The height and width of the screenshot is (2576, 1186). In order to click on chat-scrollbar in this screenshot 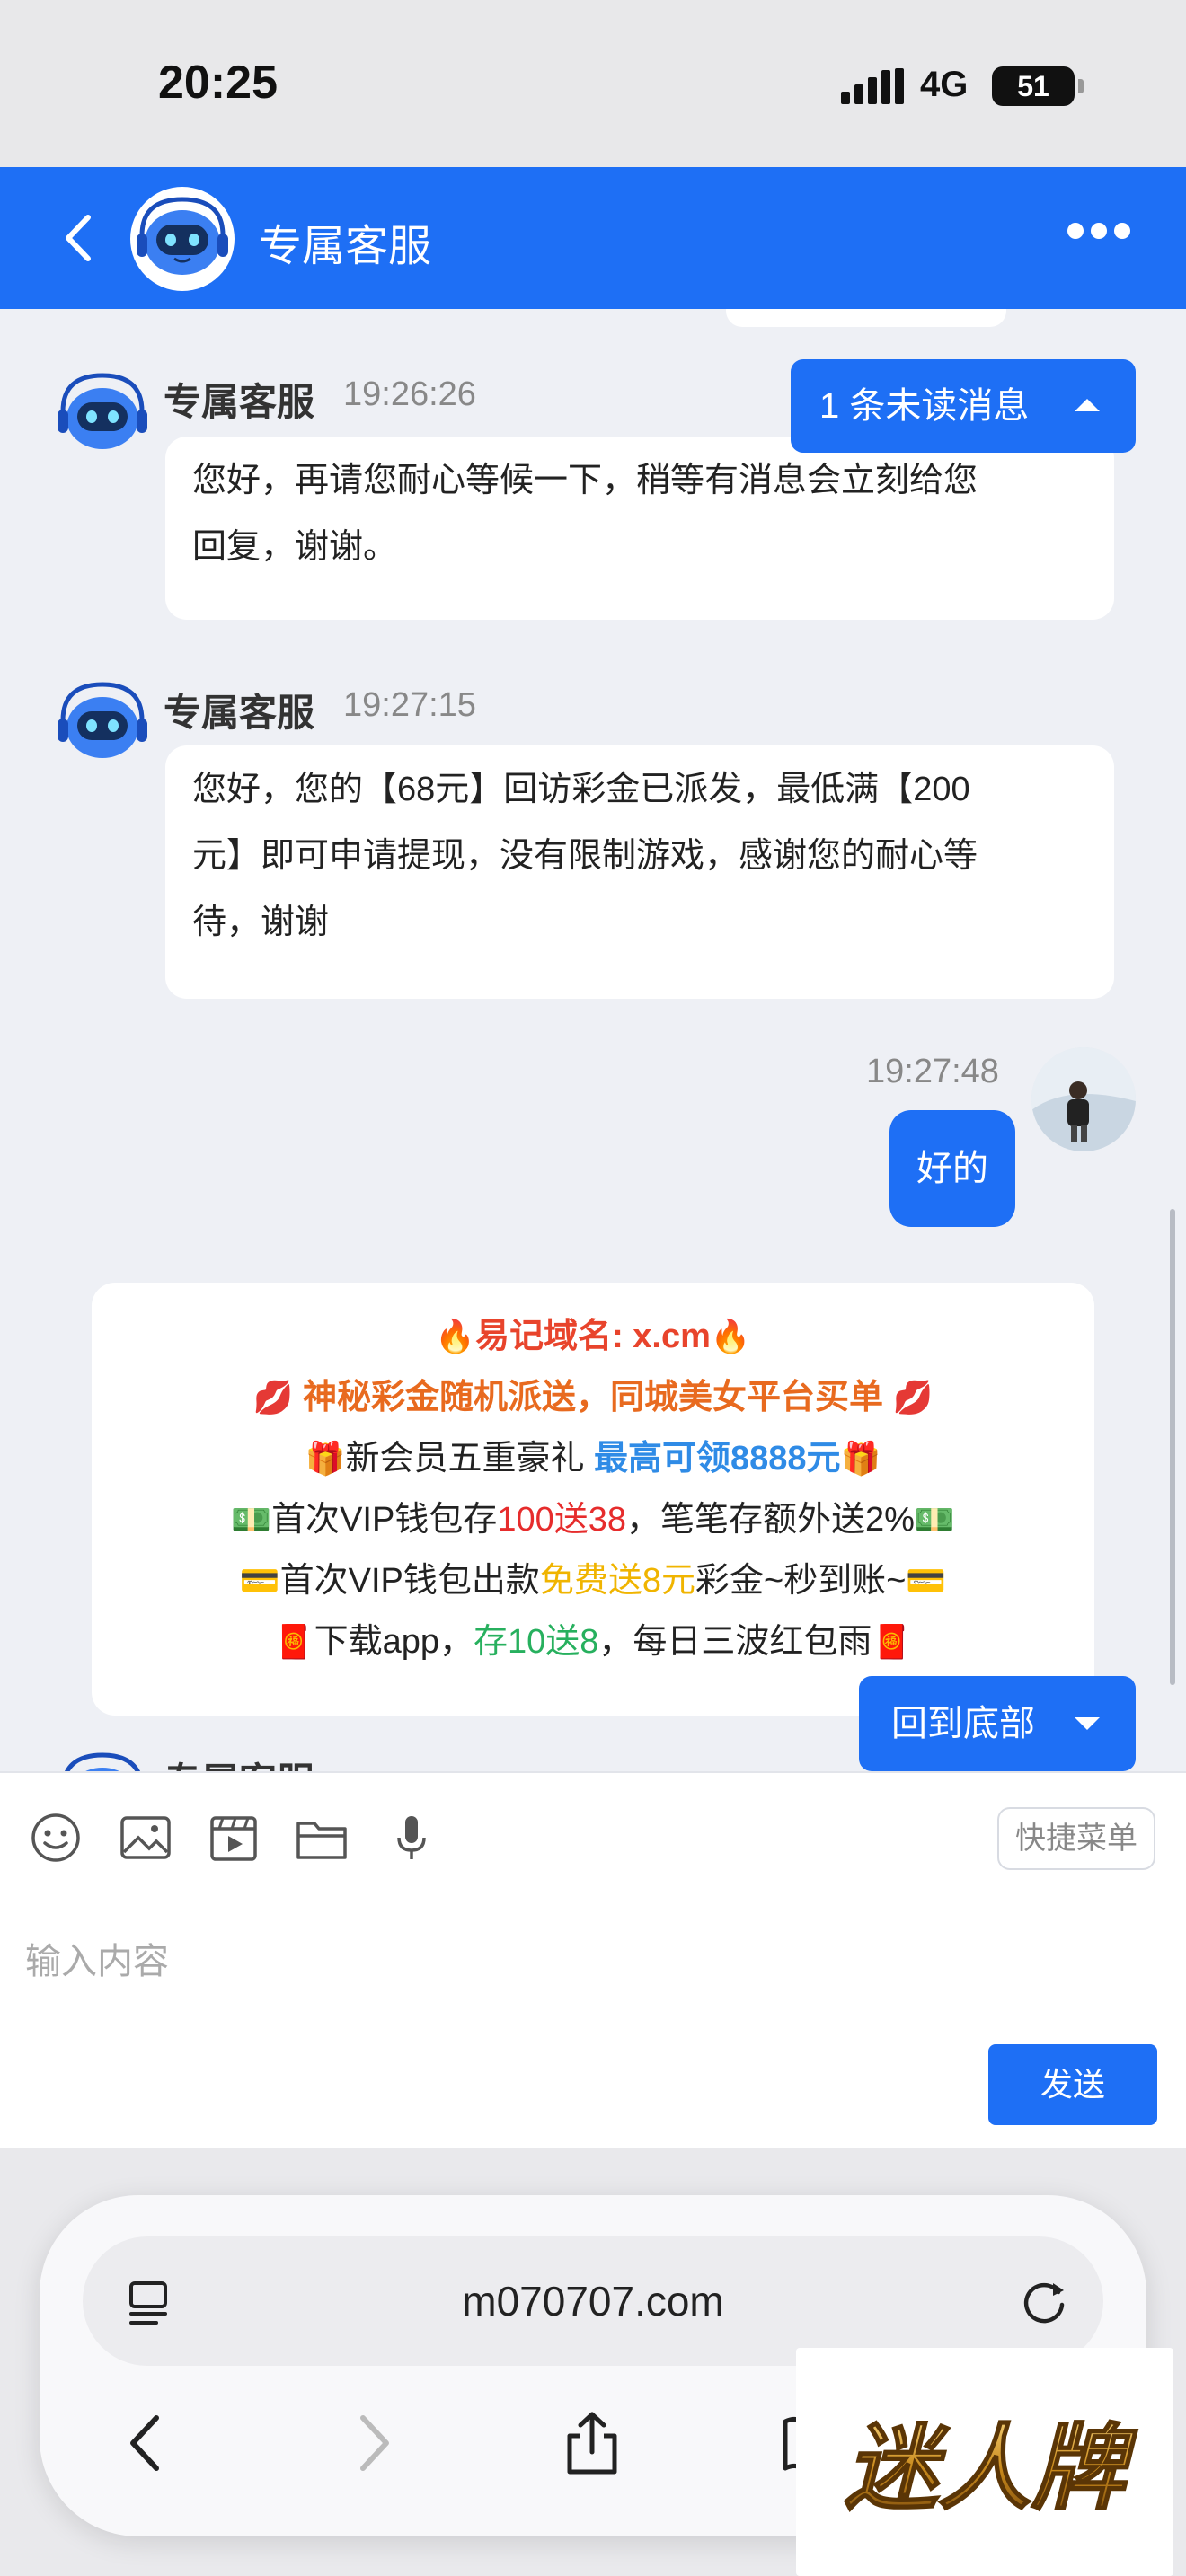, I will do `click(1172, 1447)`.